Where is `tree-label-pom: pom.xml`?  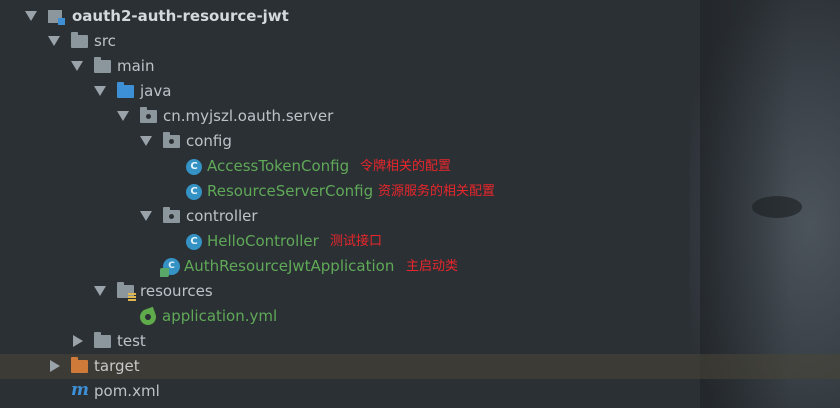
tree-label-pom: pom.xml is located at coordinates (127, 391).